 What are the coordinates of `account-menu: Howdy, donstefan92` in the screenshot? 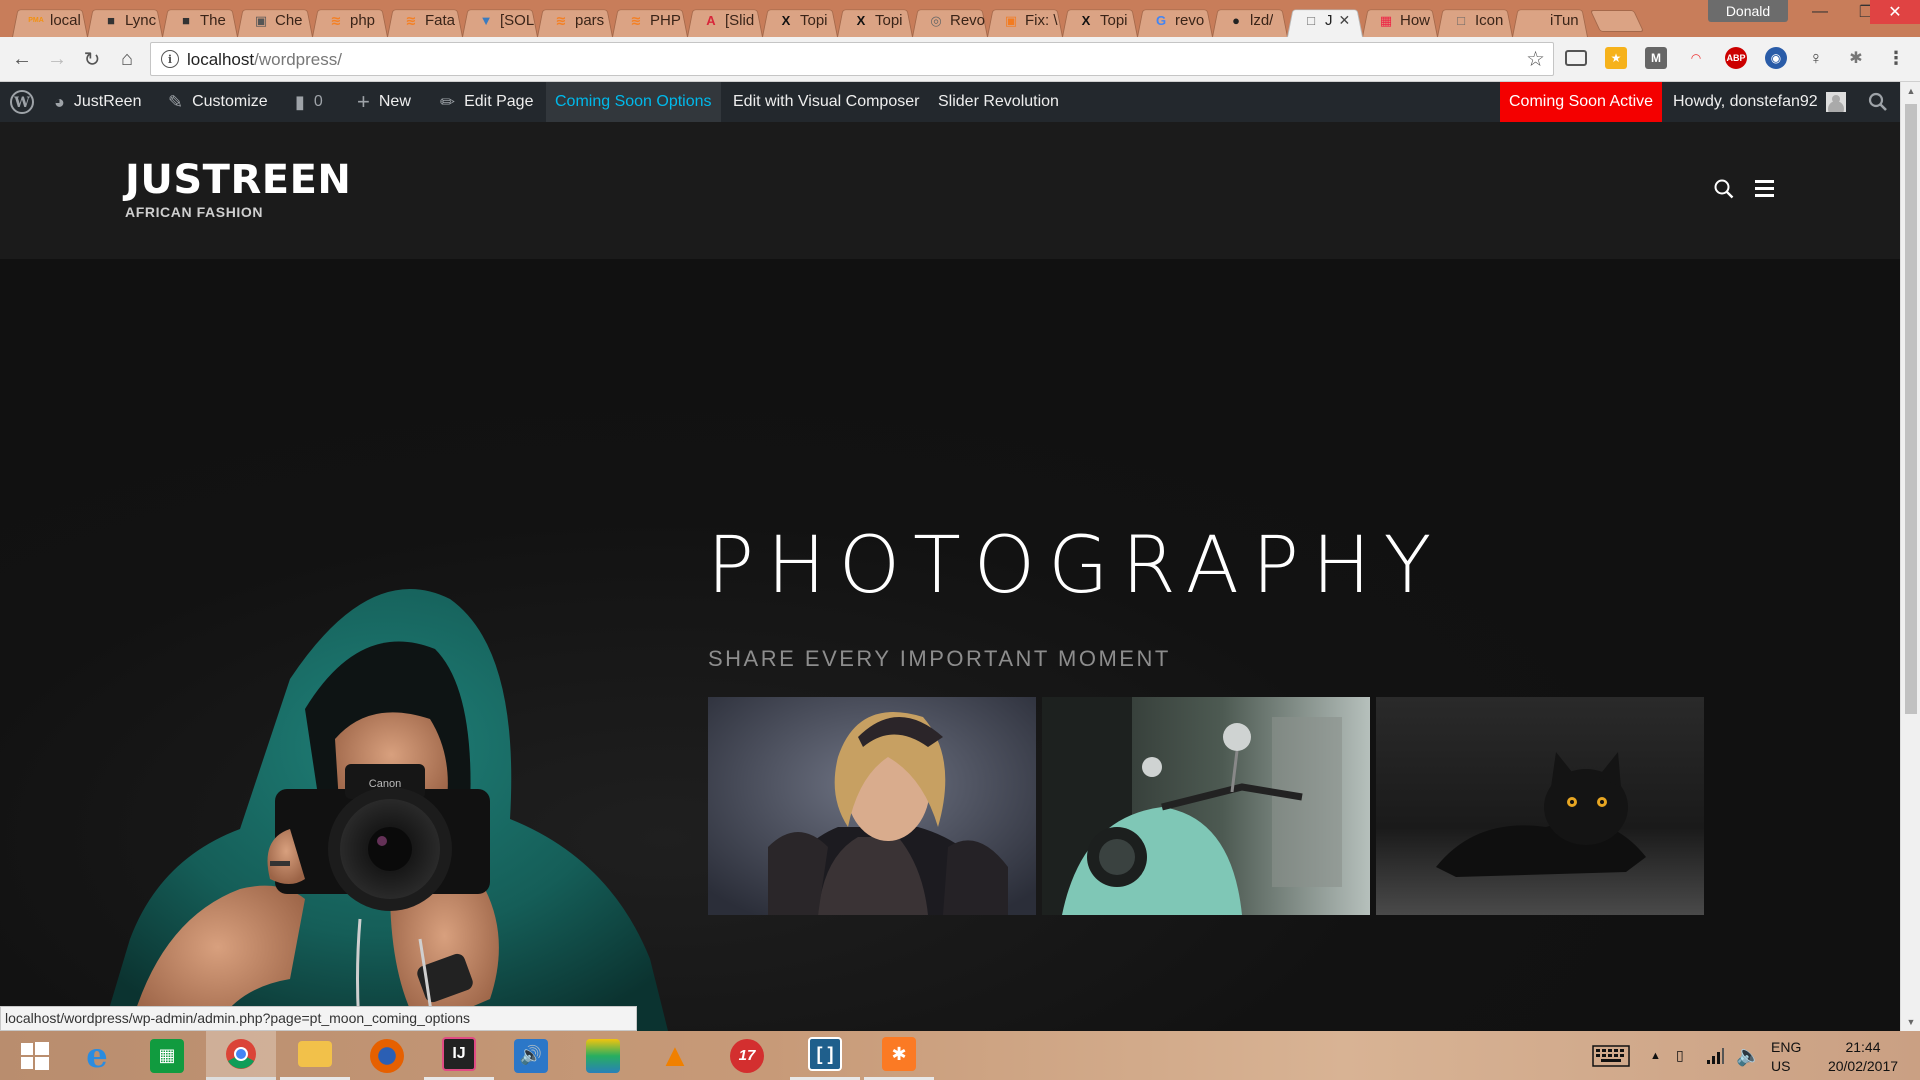 It's located at (1759, 102).